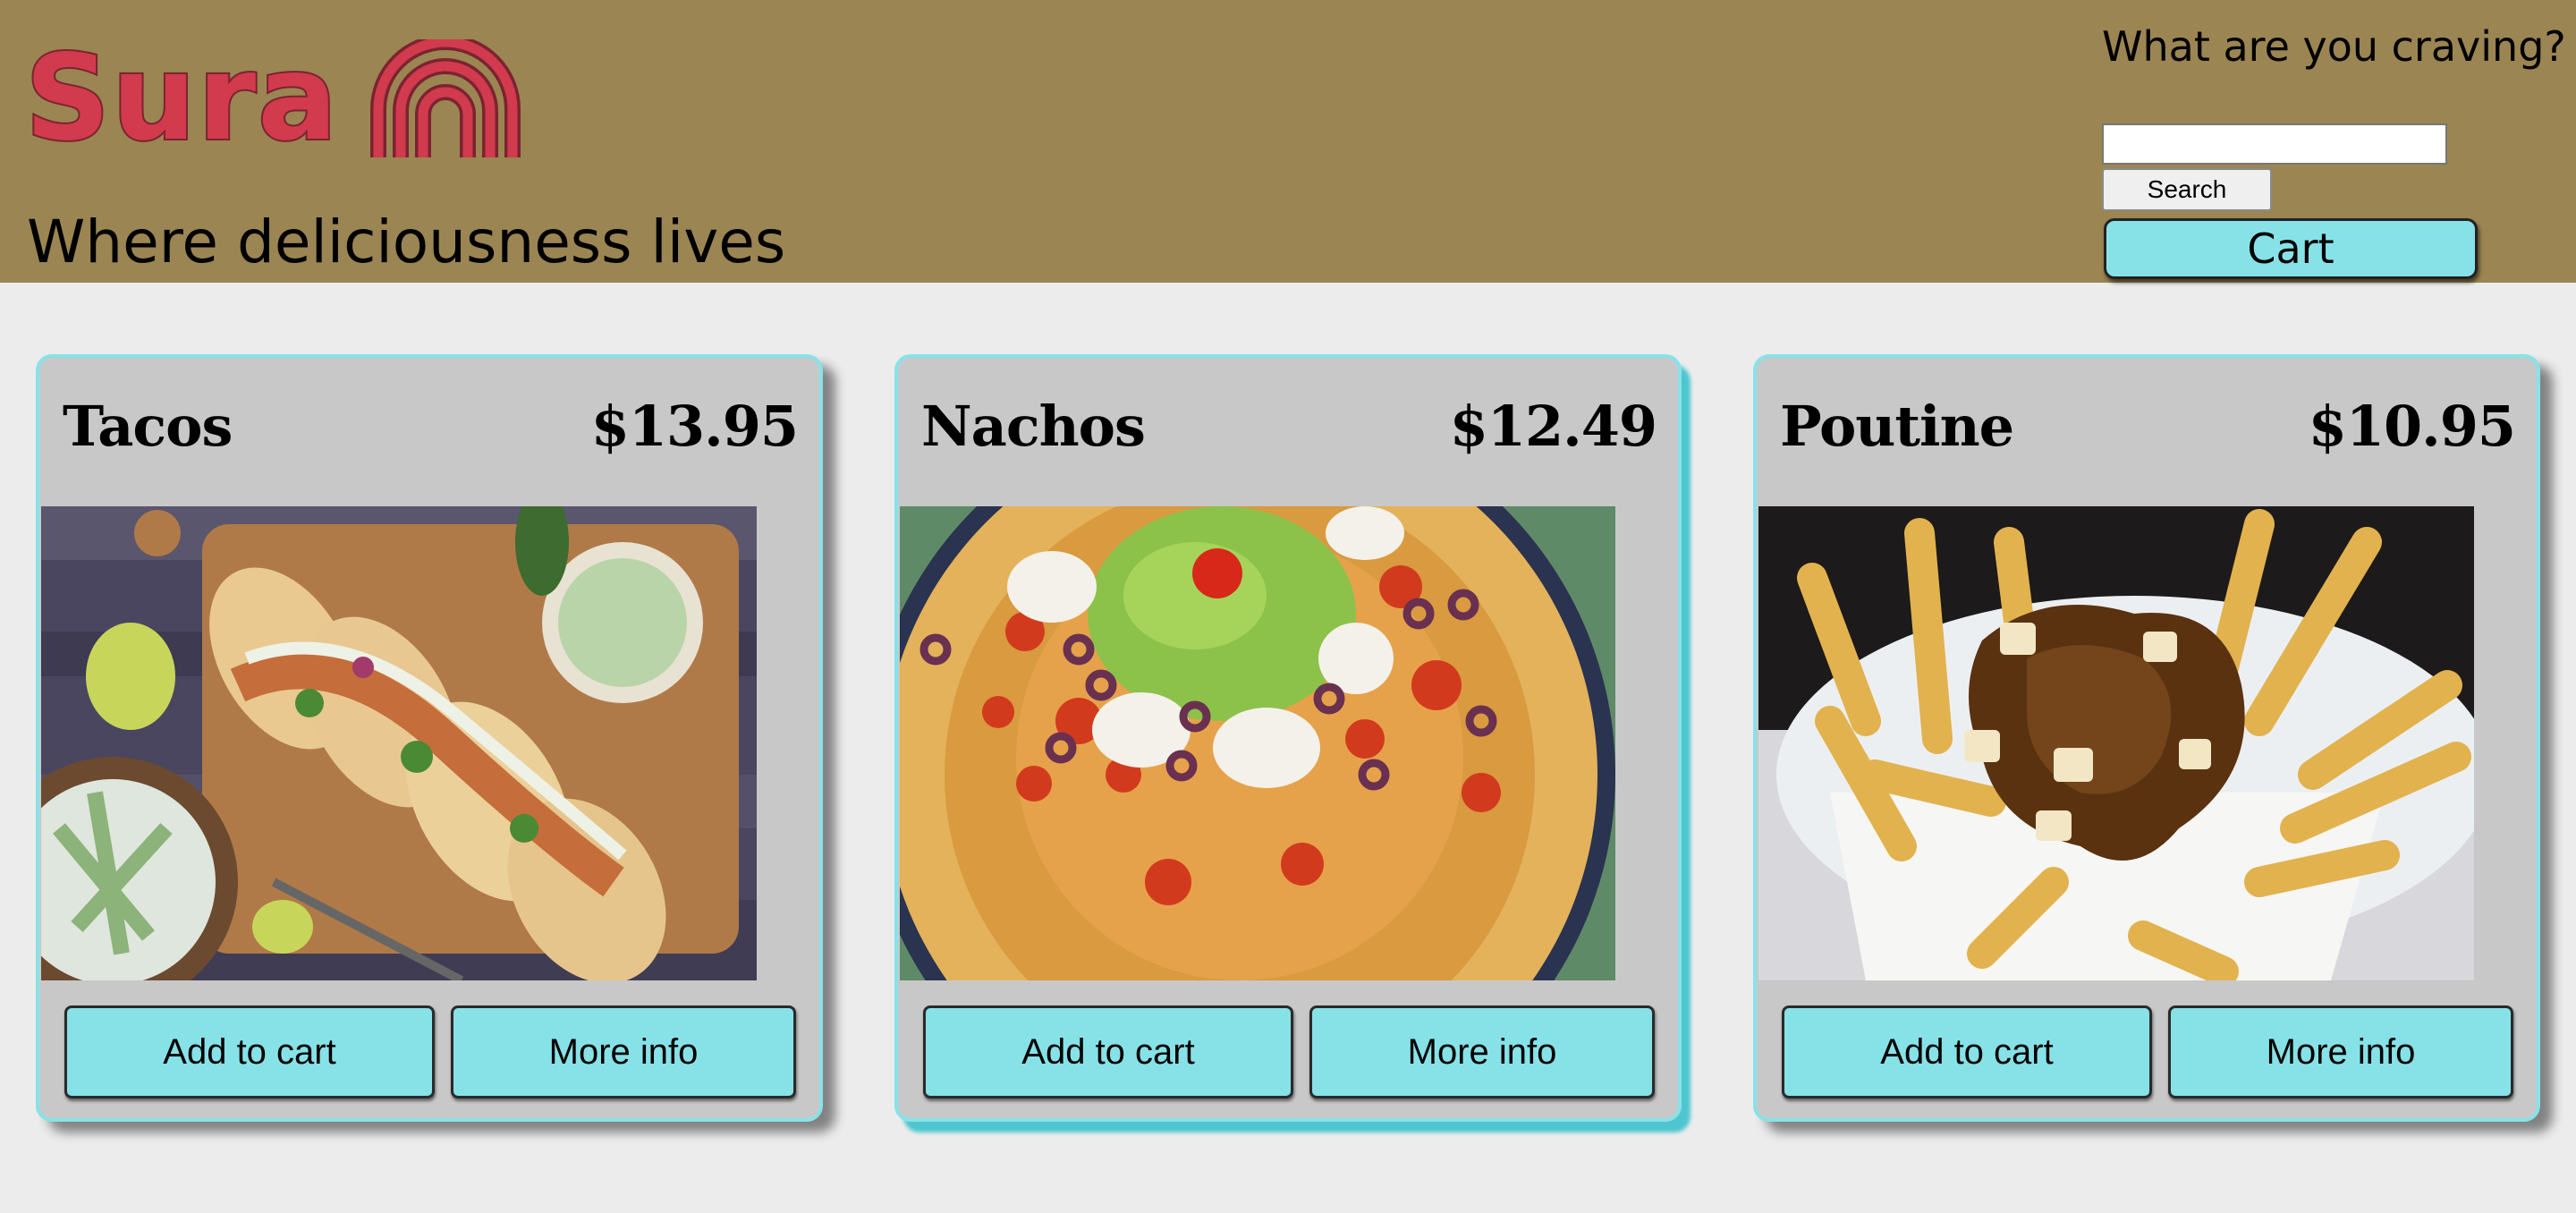 The image size is (2576, 1213). I want to click on rainbow-logo-icon, so click(445, 98).